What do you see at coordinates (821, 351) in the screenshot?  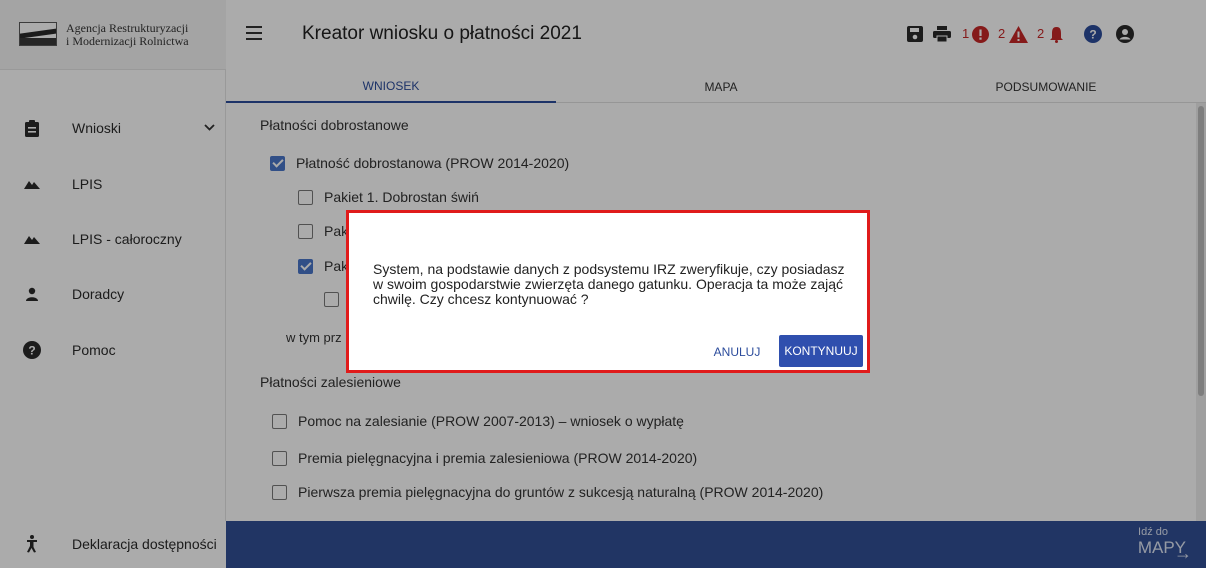 I see `continue-button: KONTYNUUJ` at bounding box center [821, 351].